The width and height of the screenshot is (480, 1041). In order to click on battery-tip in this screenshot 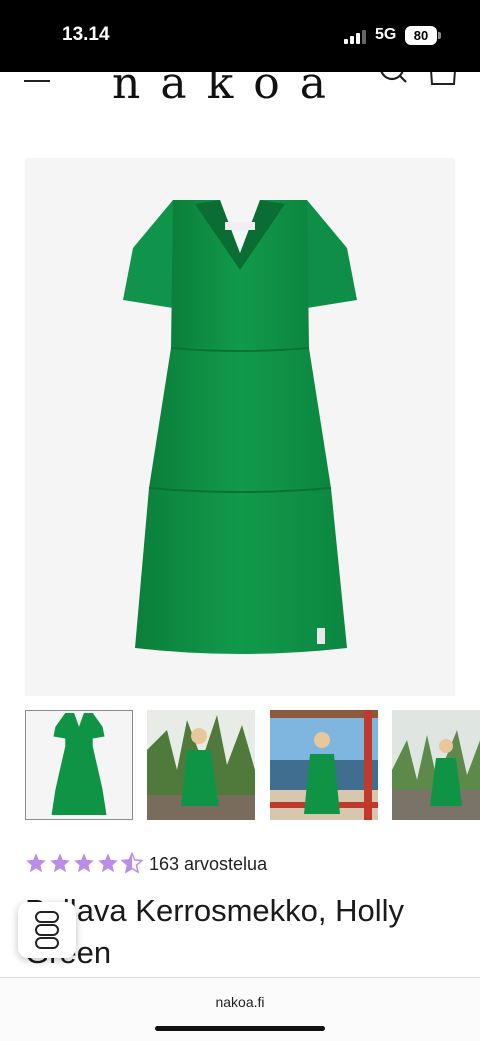, I will do `click(439, 35)`.